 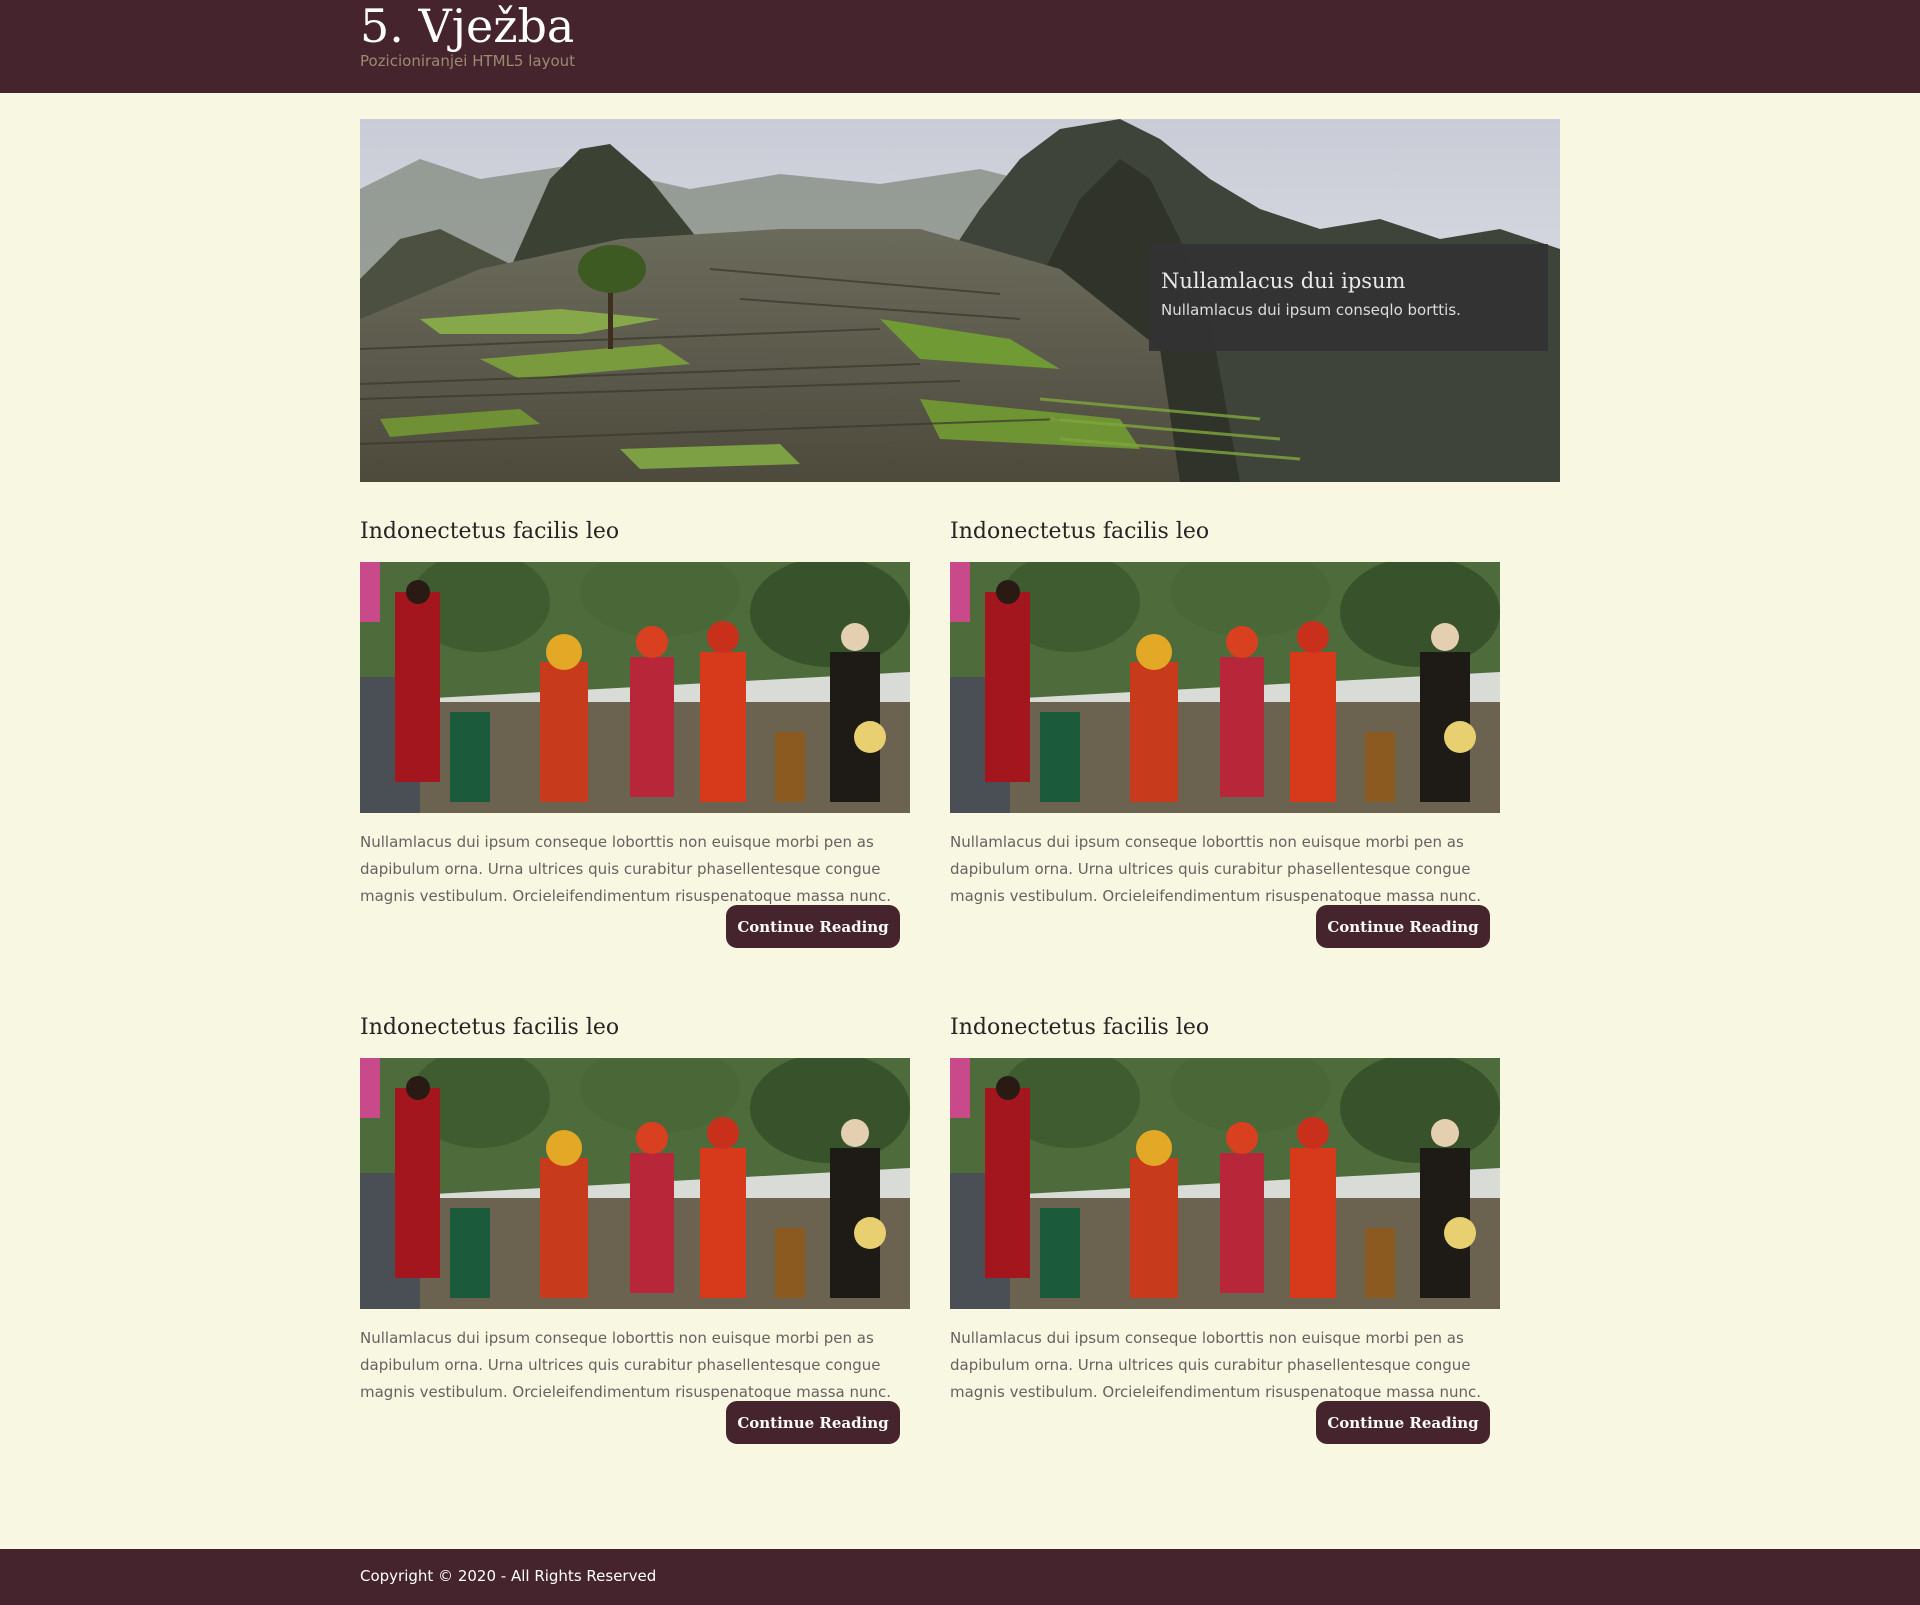 What do you see at coordinates (1311, 310) in the screenshot?
I see `hero-caption-text: Nullamlacus dui ipsum conseqlo borttis.` at bounding box center [1311, 310].